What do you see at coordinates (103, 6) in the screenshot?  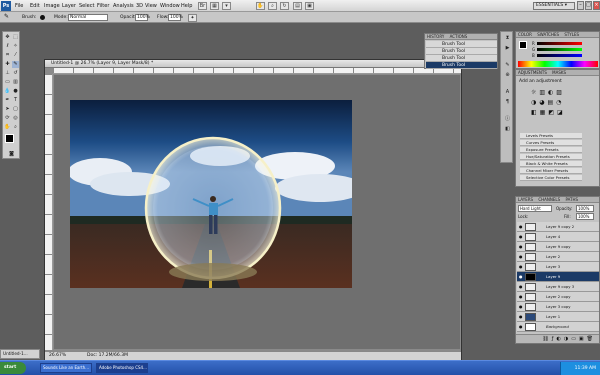 I see `menu-filter: Filter` at bounding box center [103, 6].